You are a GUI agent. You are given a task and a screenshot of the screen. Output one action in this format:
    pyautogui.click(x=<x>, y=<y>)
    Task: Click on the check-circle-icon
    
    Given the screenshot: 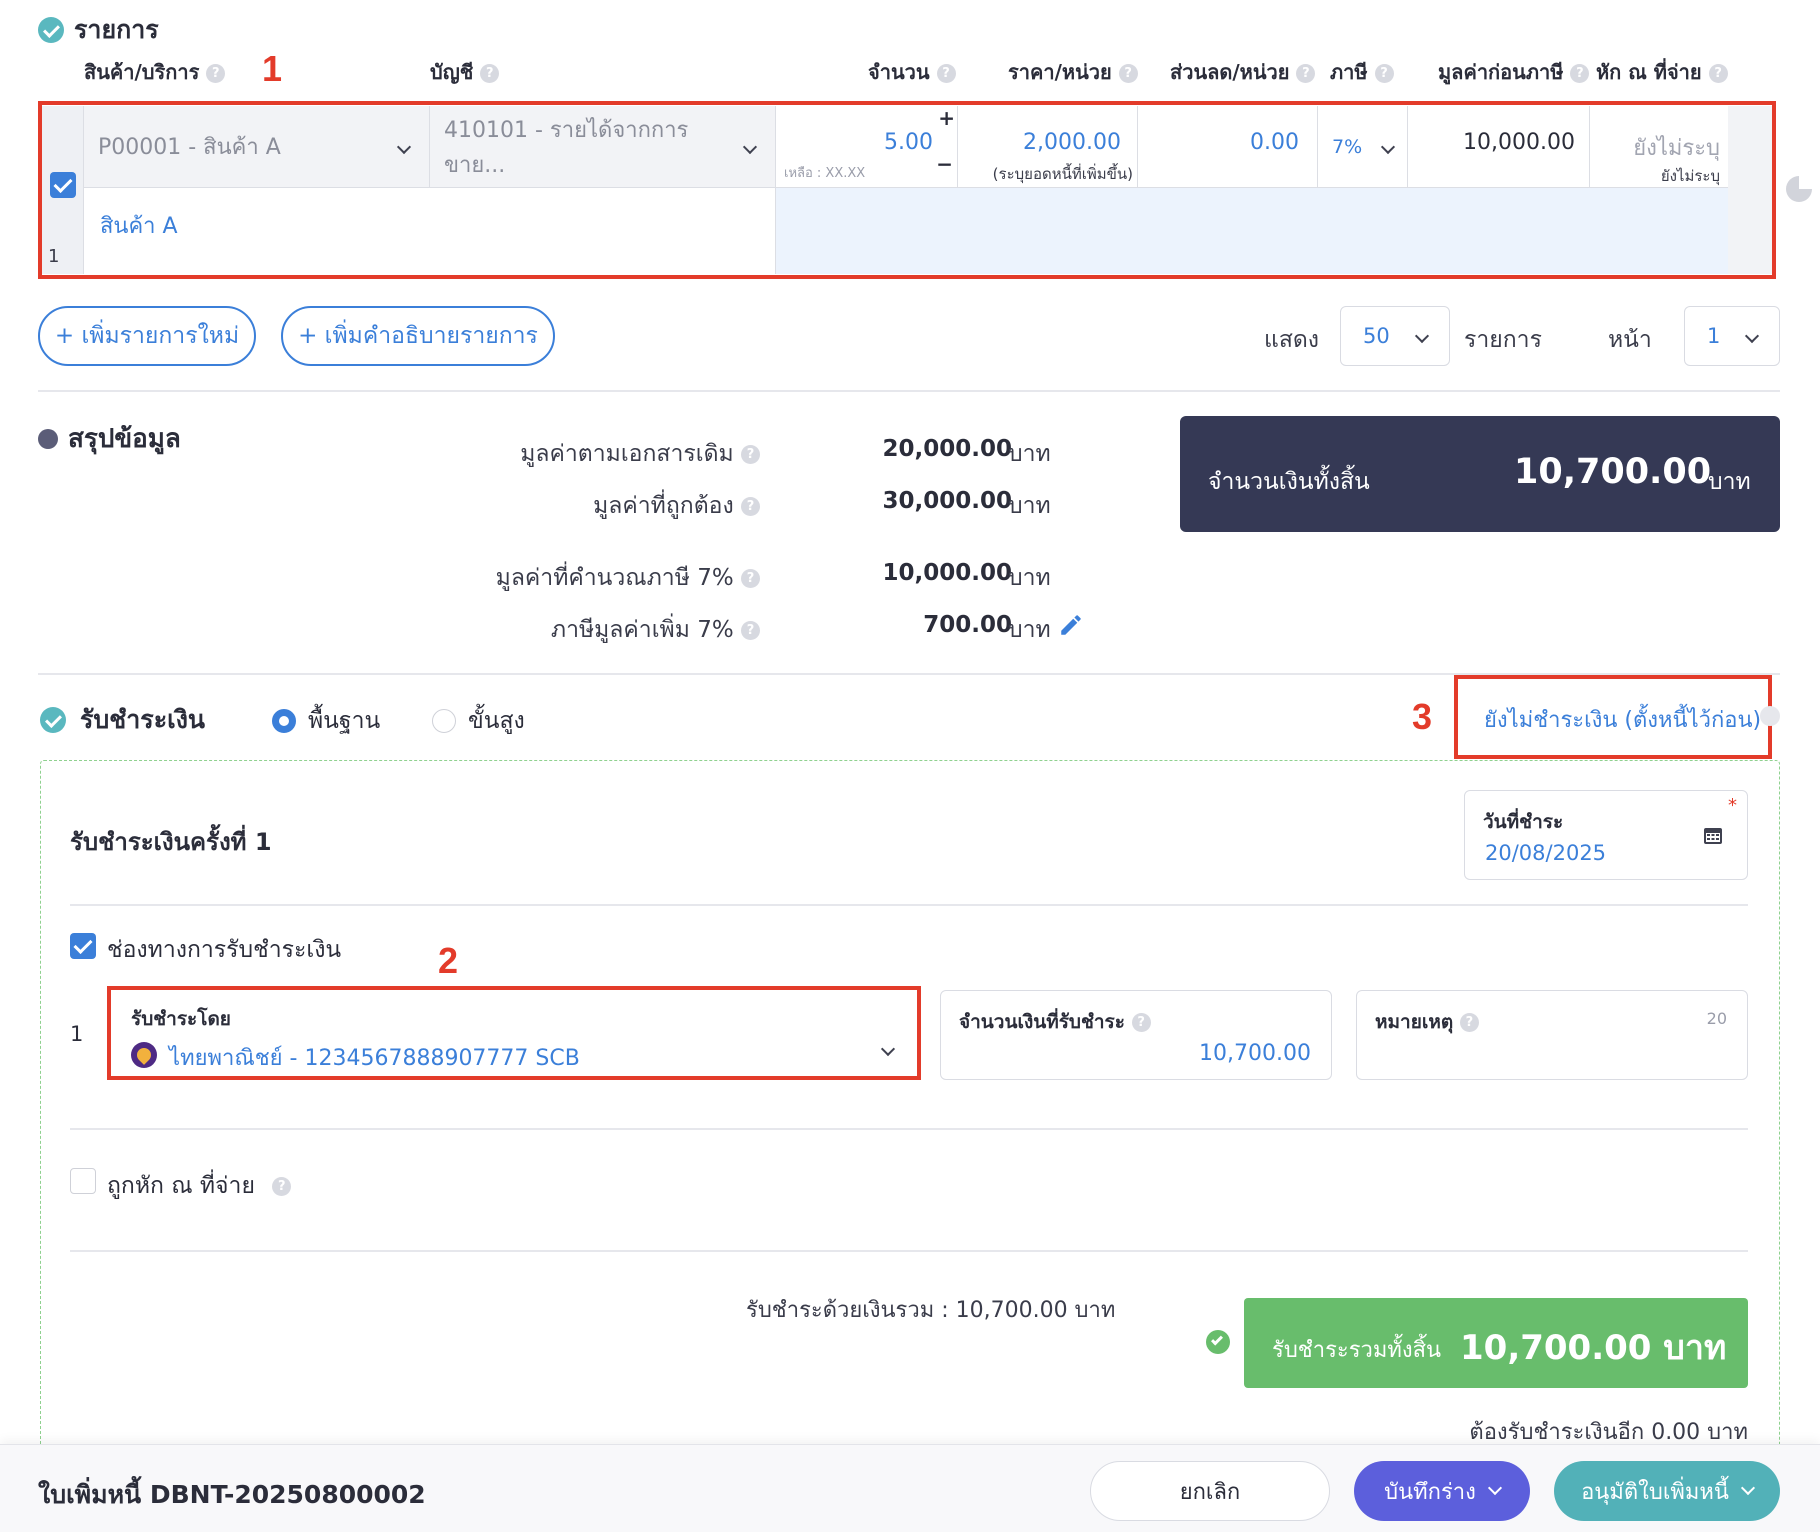 What is the action you would take?
    pyautogui.click(x=51, y=30)
    